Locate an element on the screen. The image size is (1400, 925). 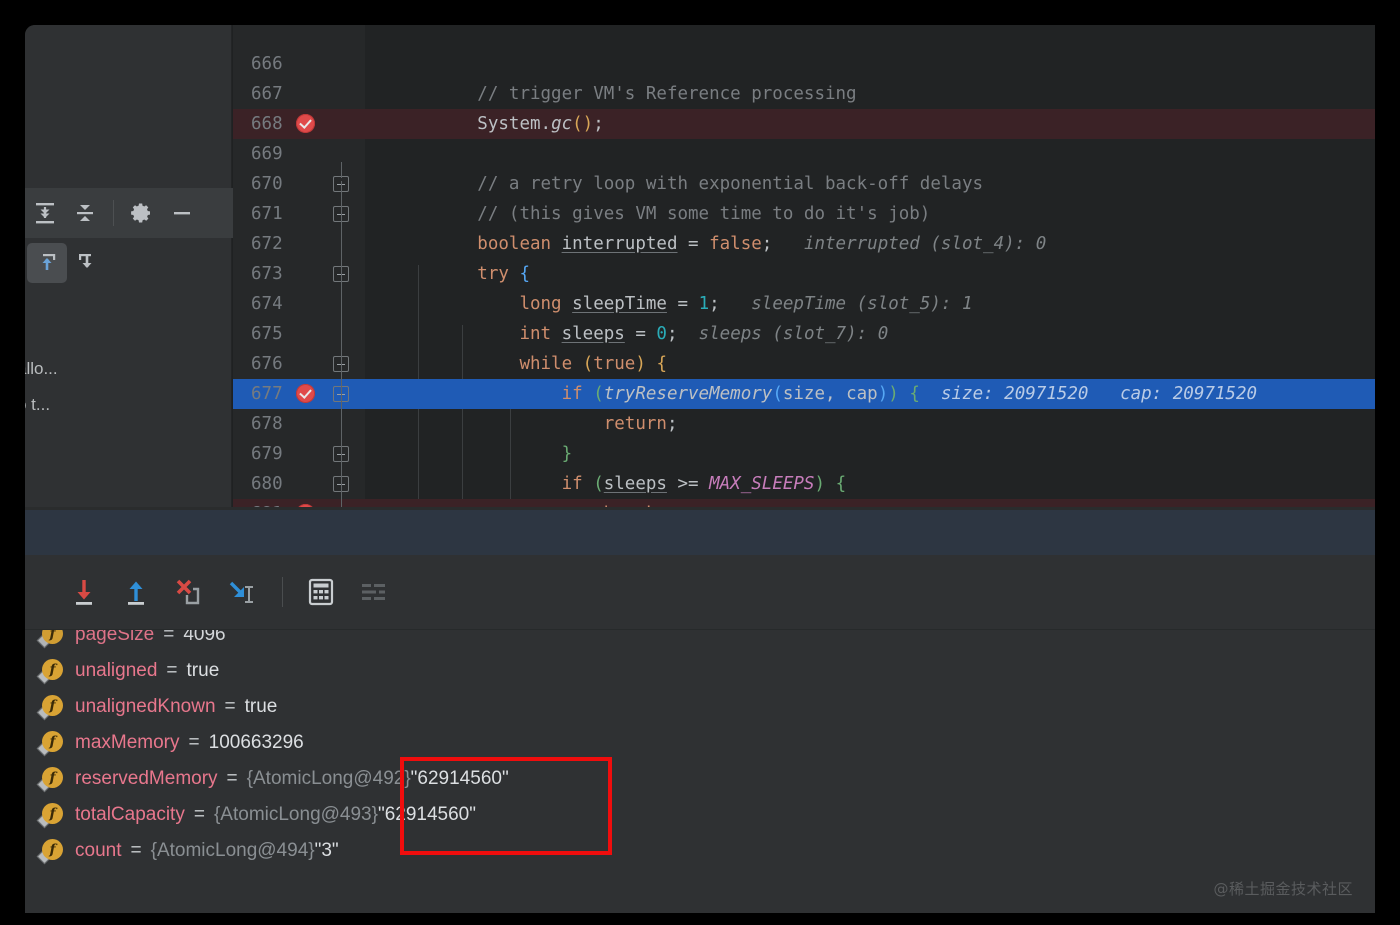
variable-row: f pageSize = 4096 is located at coordinates (700, 641).